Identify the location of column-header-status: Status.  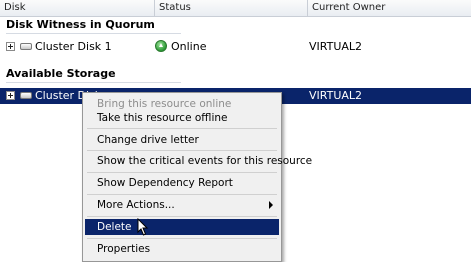
(231, 8).